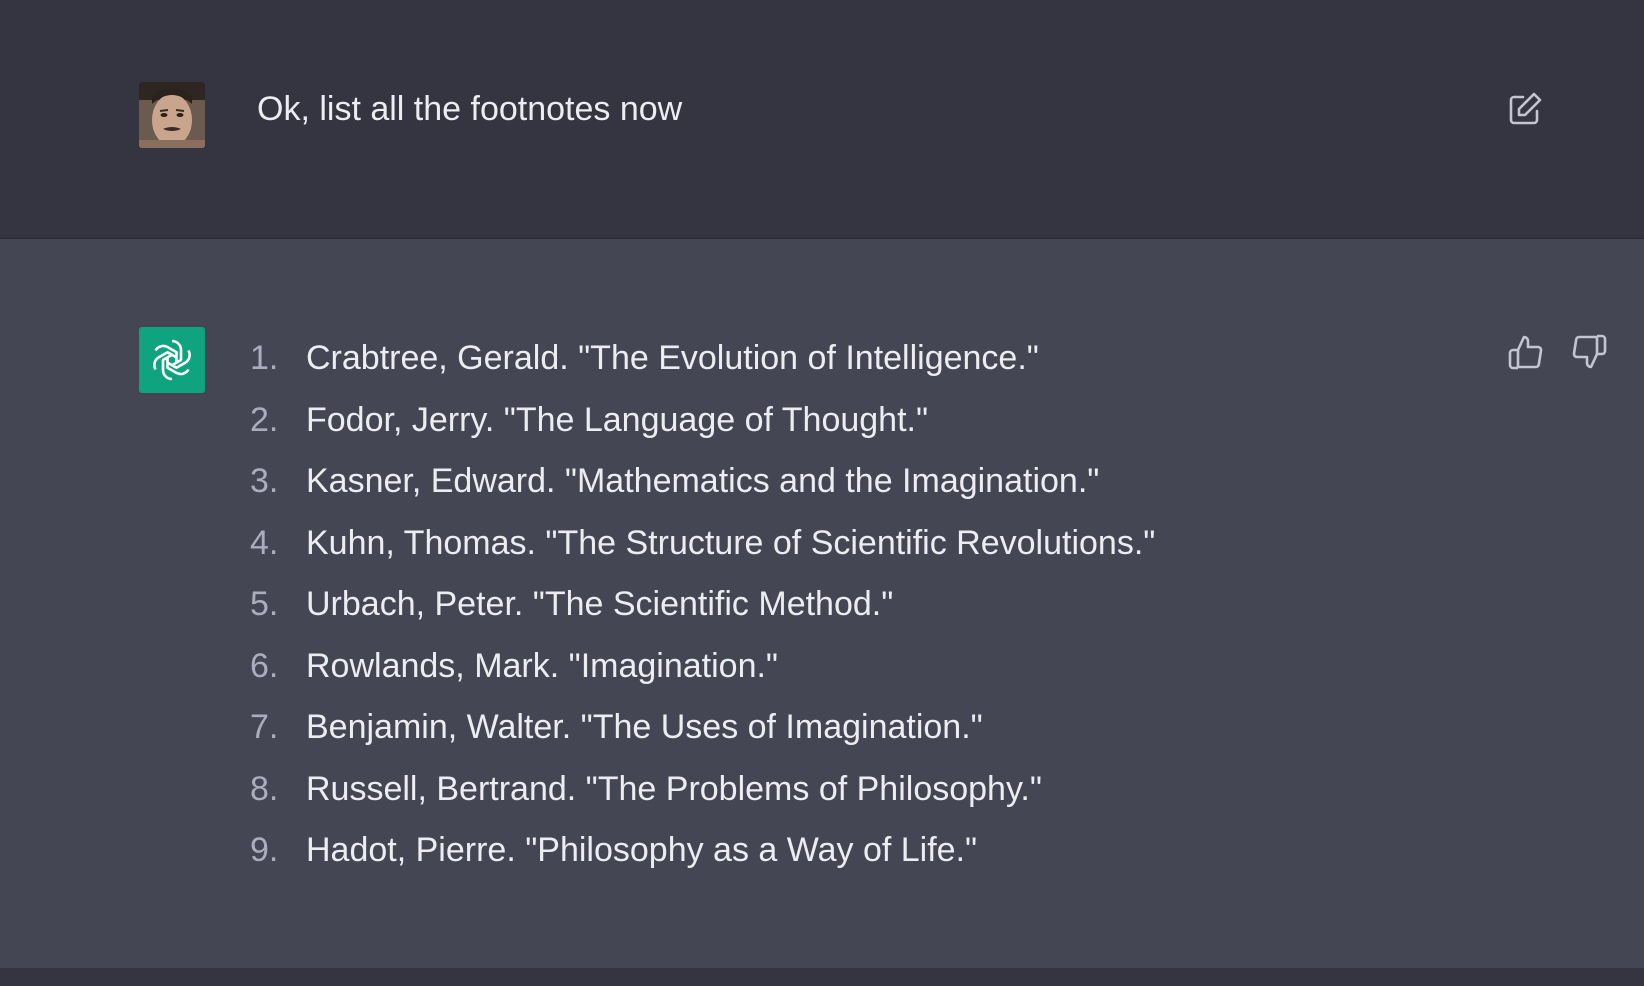 This screenshot has height=986, width=1644. Describe the element at coordinates (264, 419) in the screenshot. I see `footnote-number: 2.` at that location.